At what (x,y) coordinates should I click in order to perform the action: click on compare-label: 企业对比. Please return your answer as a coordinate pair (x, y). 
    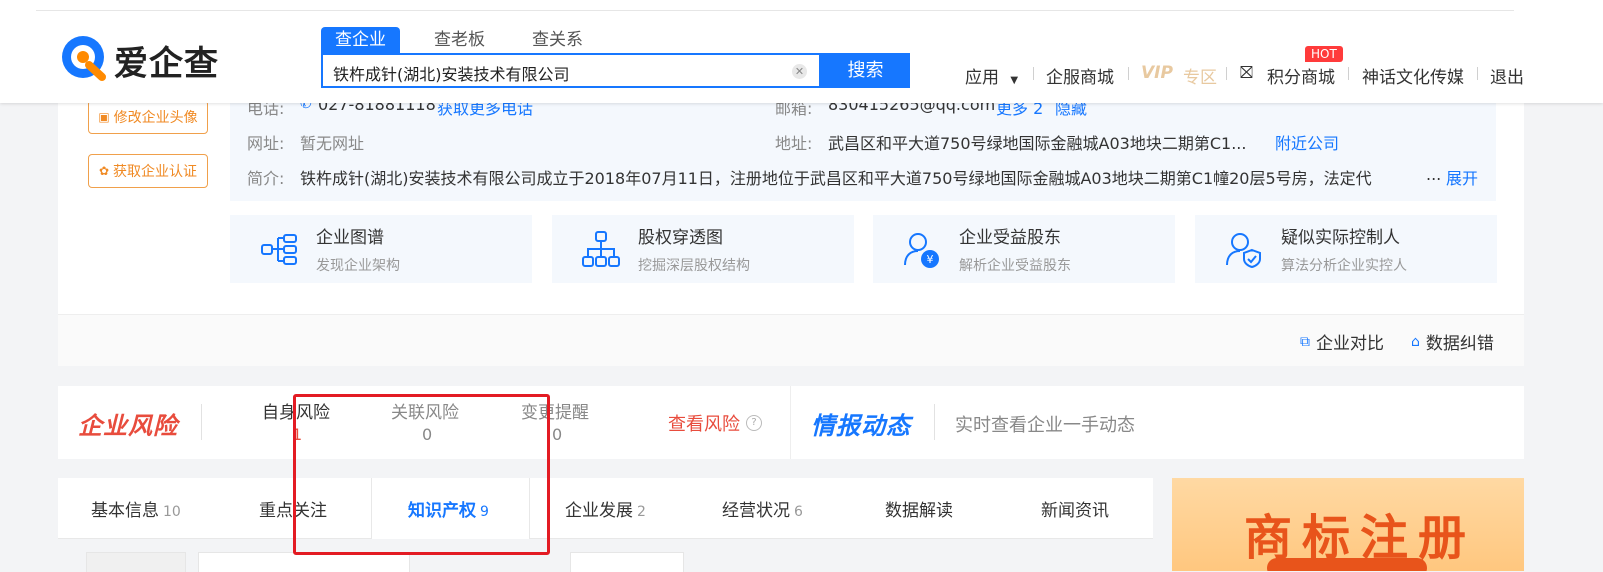
    Looking at the image, I should click on (1350, 344).